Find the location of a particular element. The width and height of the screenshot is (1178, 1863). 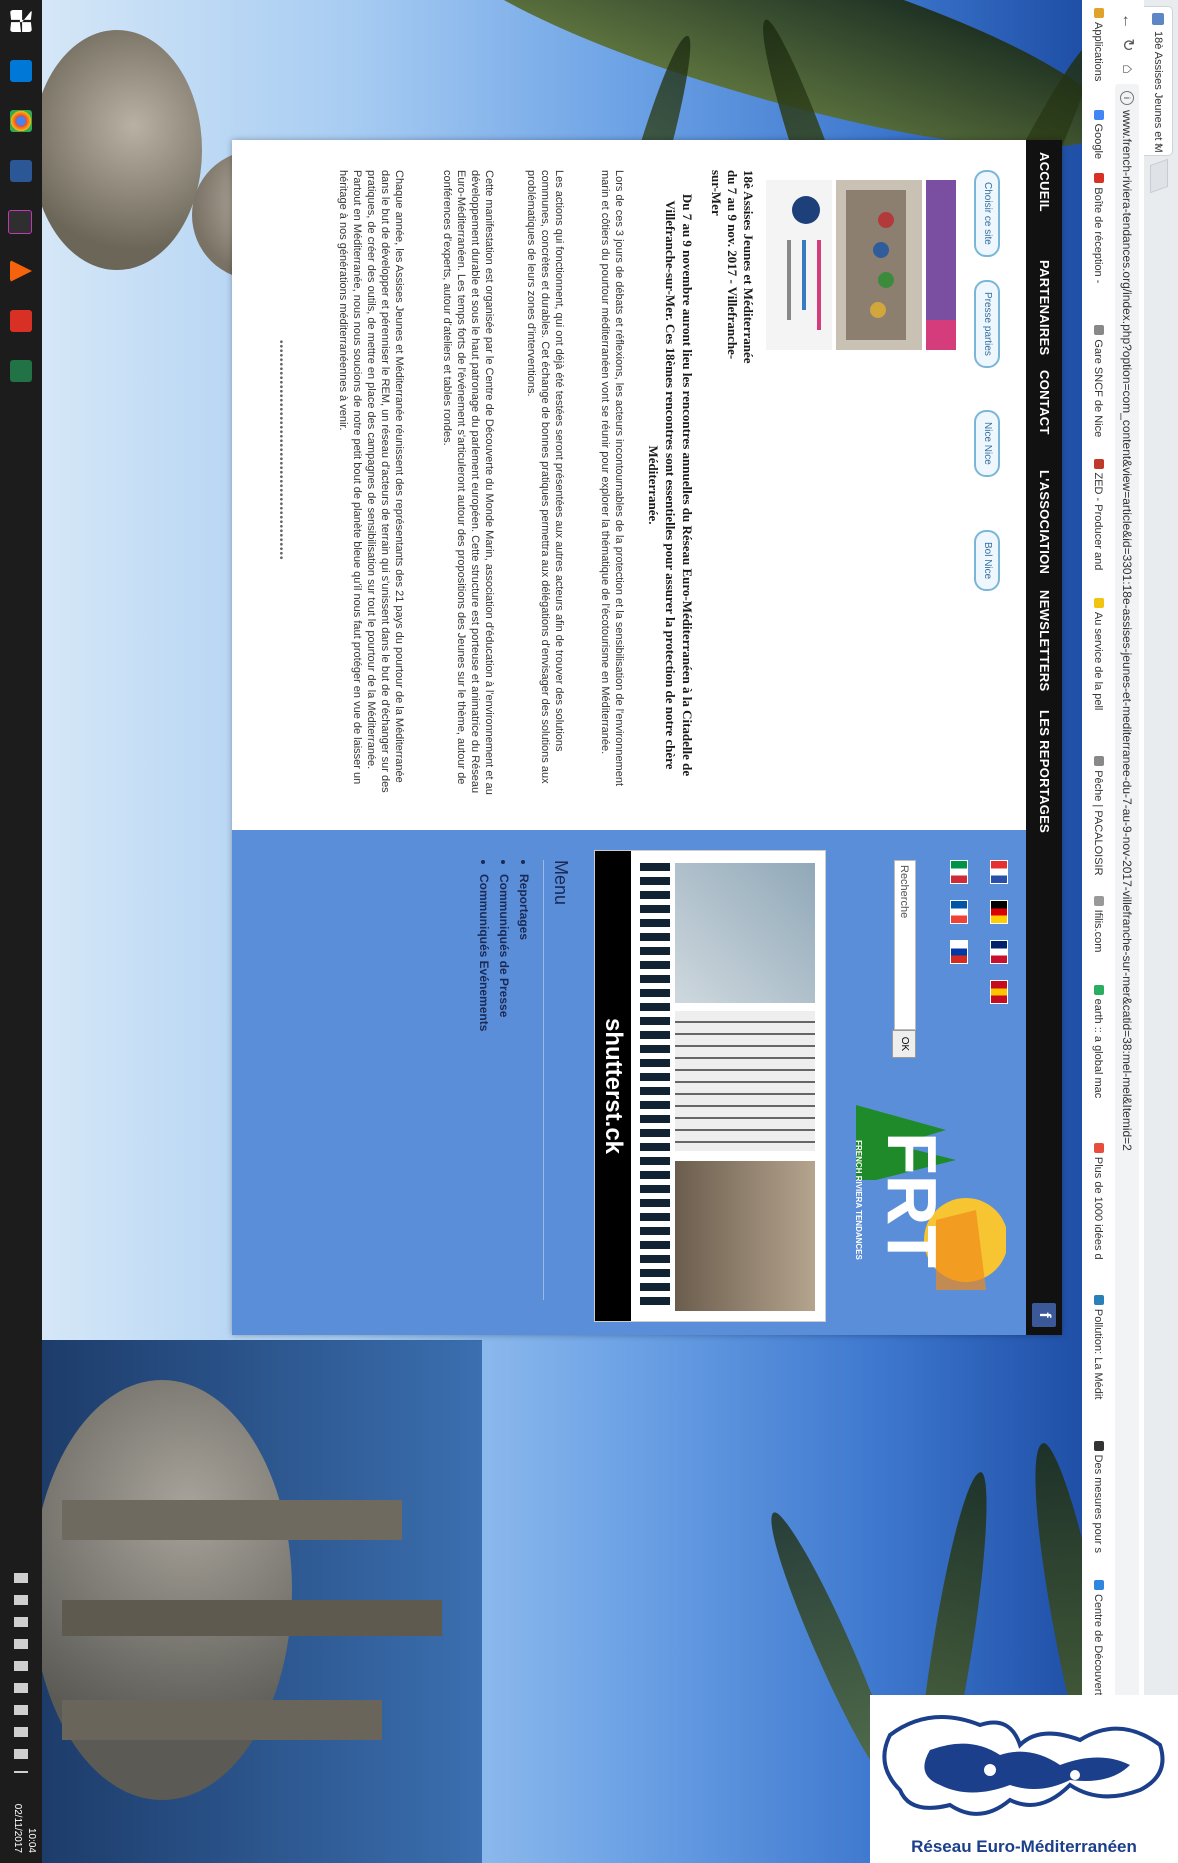

gmail-icon is located at coordinates (21, 321).